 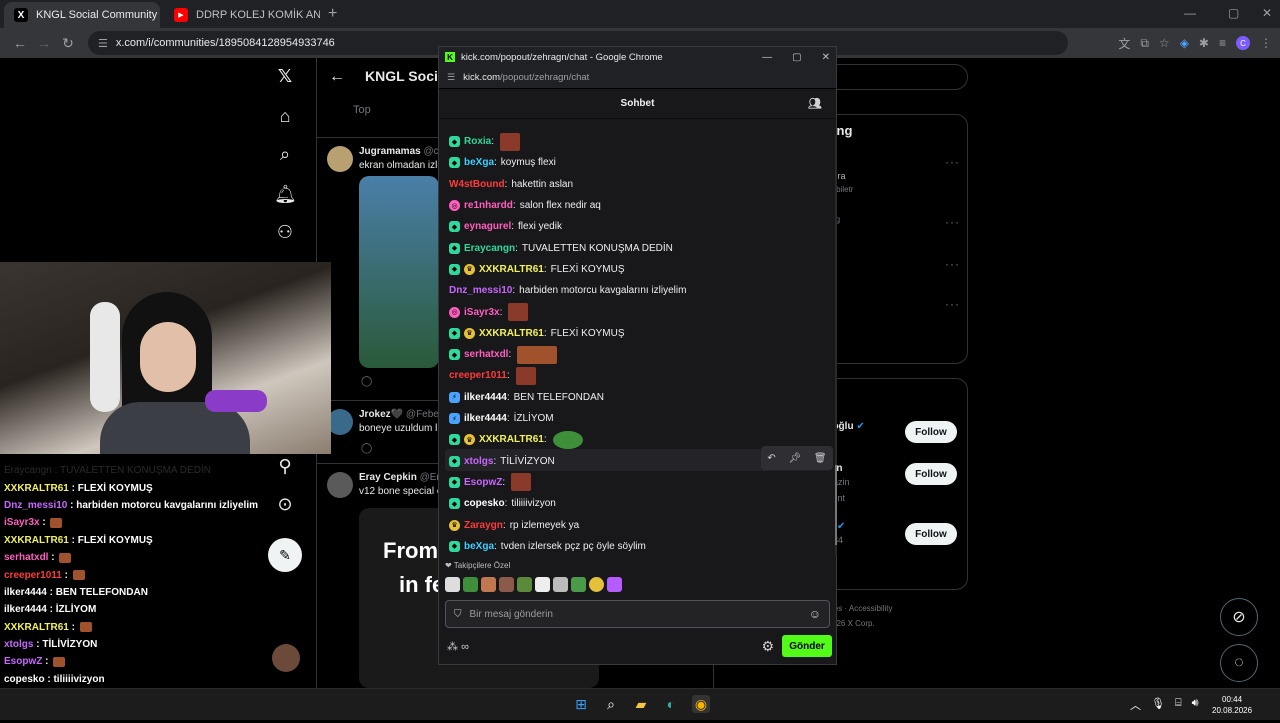 I want to click on chat-message: ◆ eynagurel: flexi yedik, so click(x=505, y=226).